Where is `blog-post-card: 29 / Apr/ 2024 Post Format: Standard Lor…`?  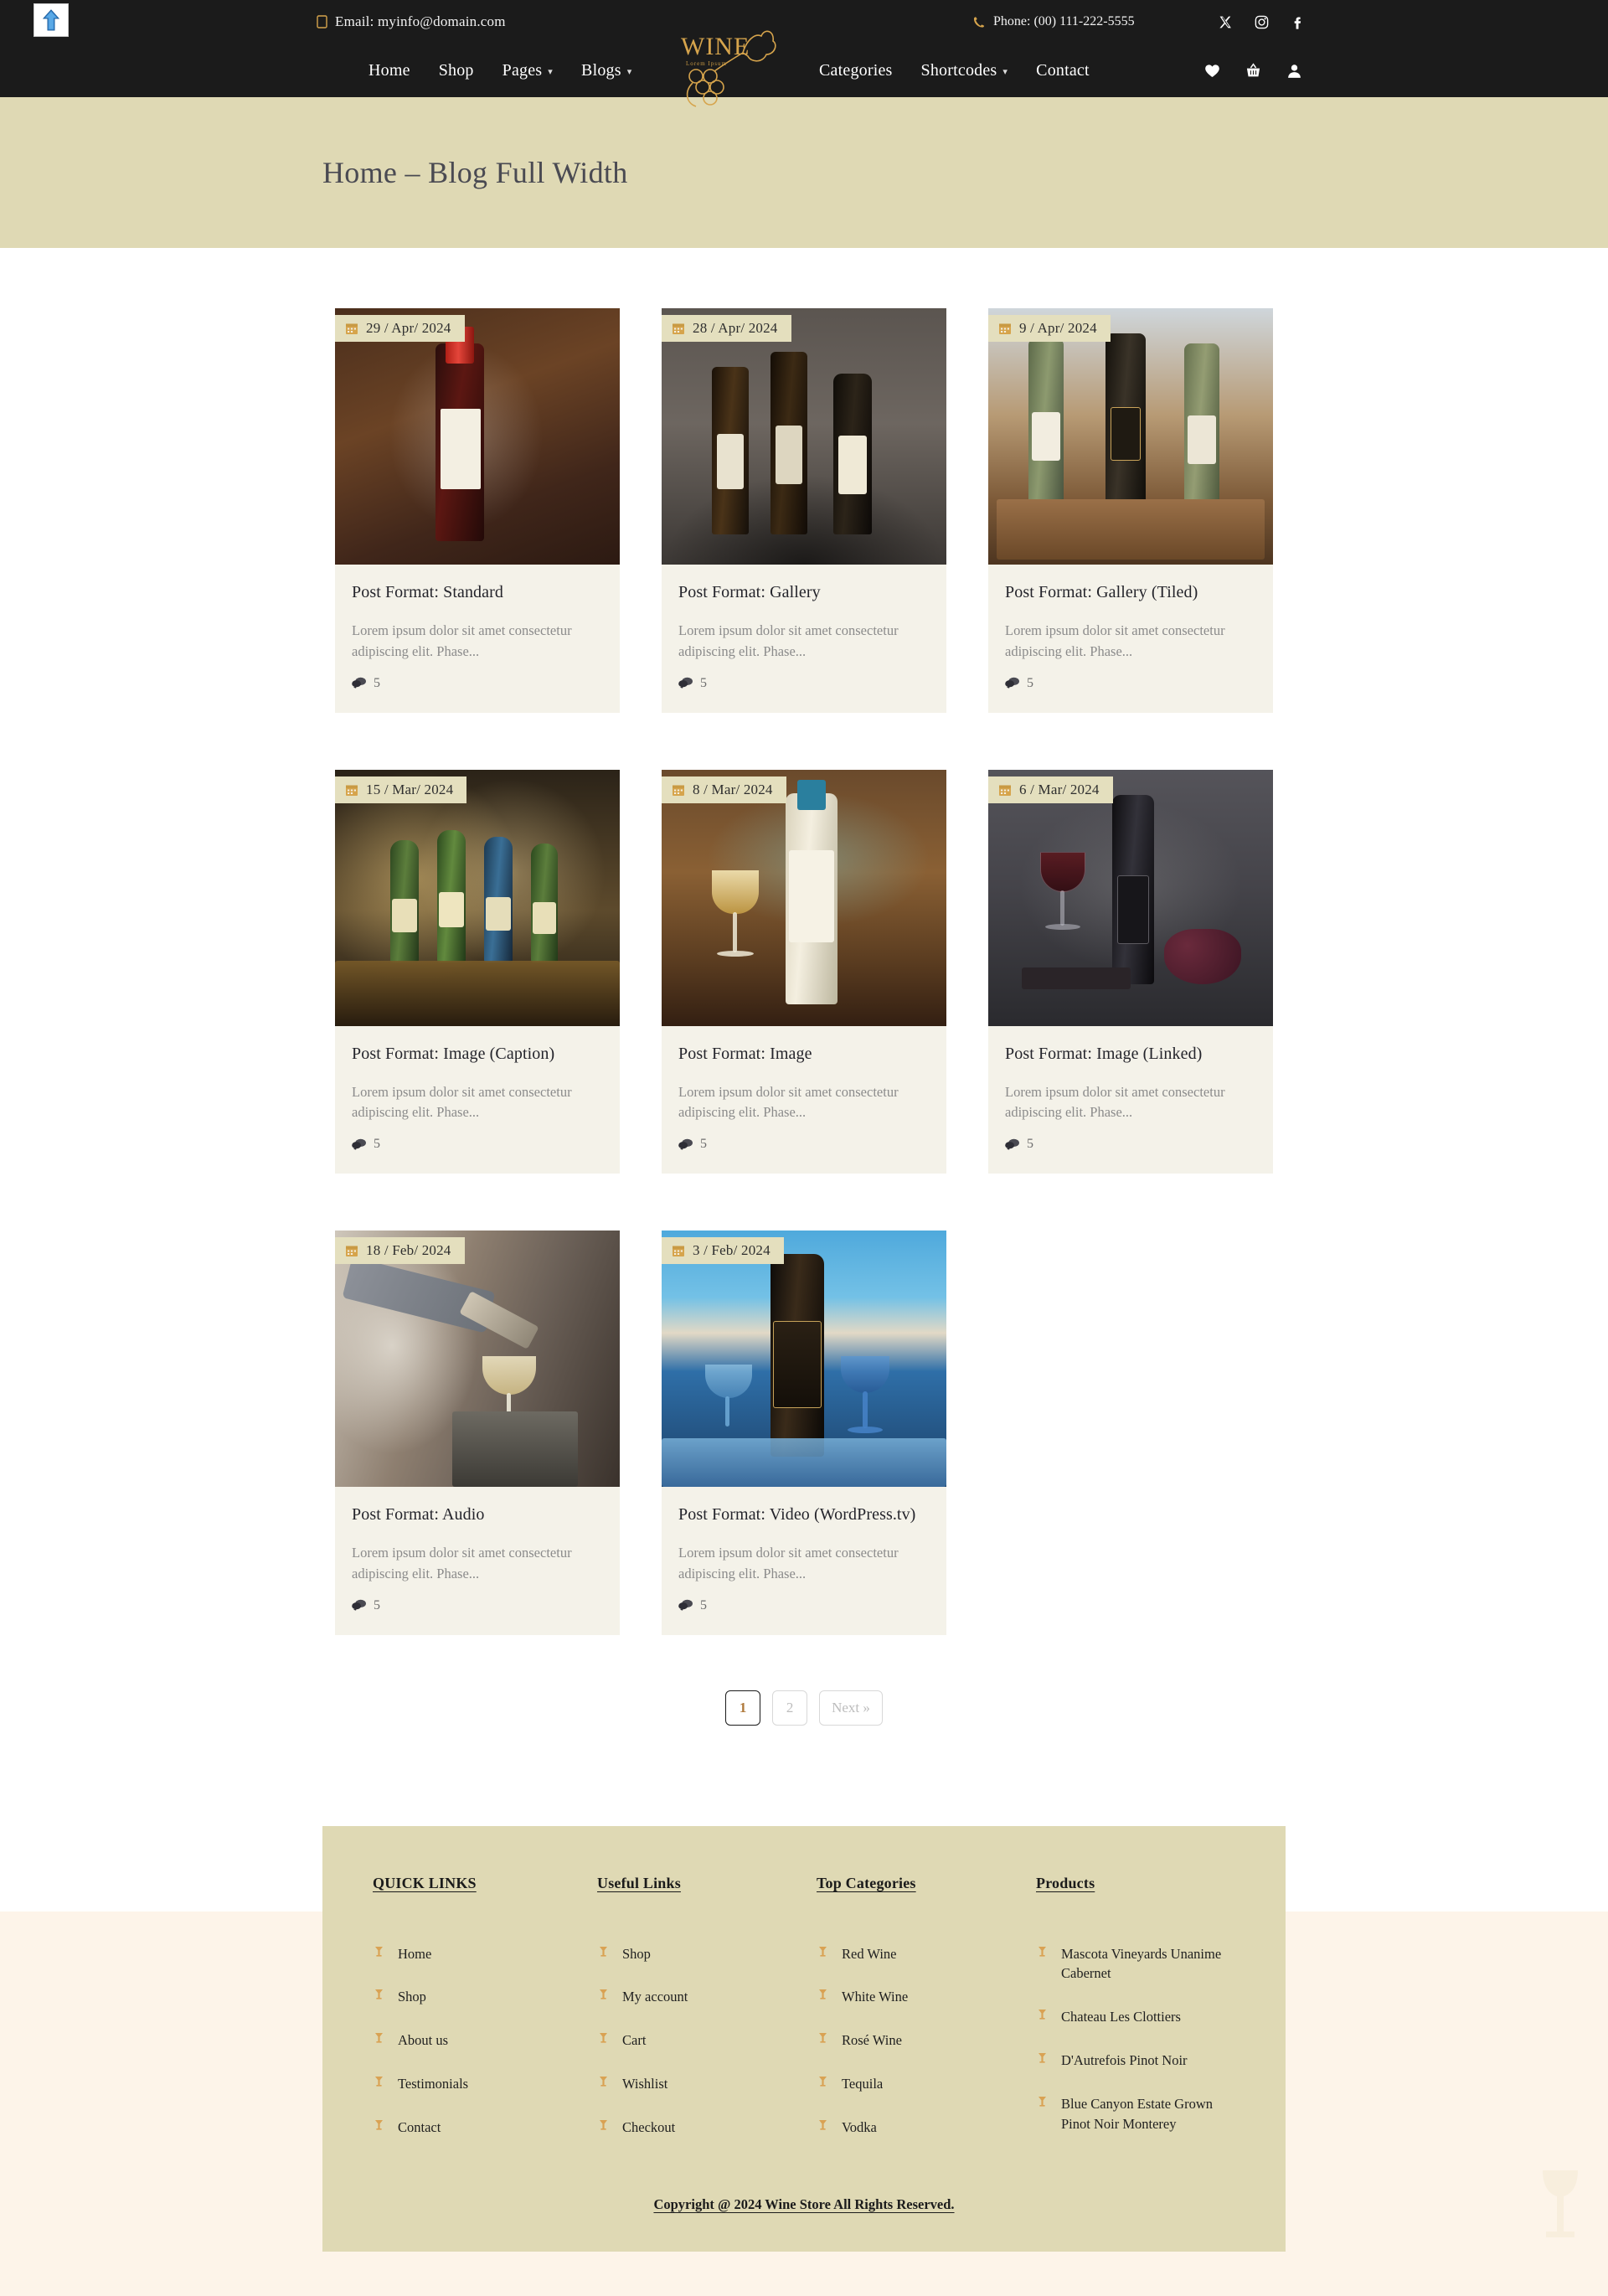 blog-post-card: 29 / Apr/ 2024 Post Format: Standard Lor… is located at coordinates (477, 510).